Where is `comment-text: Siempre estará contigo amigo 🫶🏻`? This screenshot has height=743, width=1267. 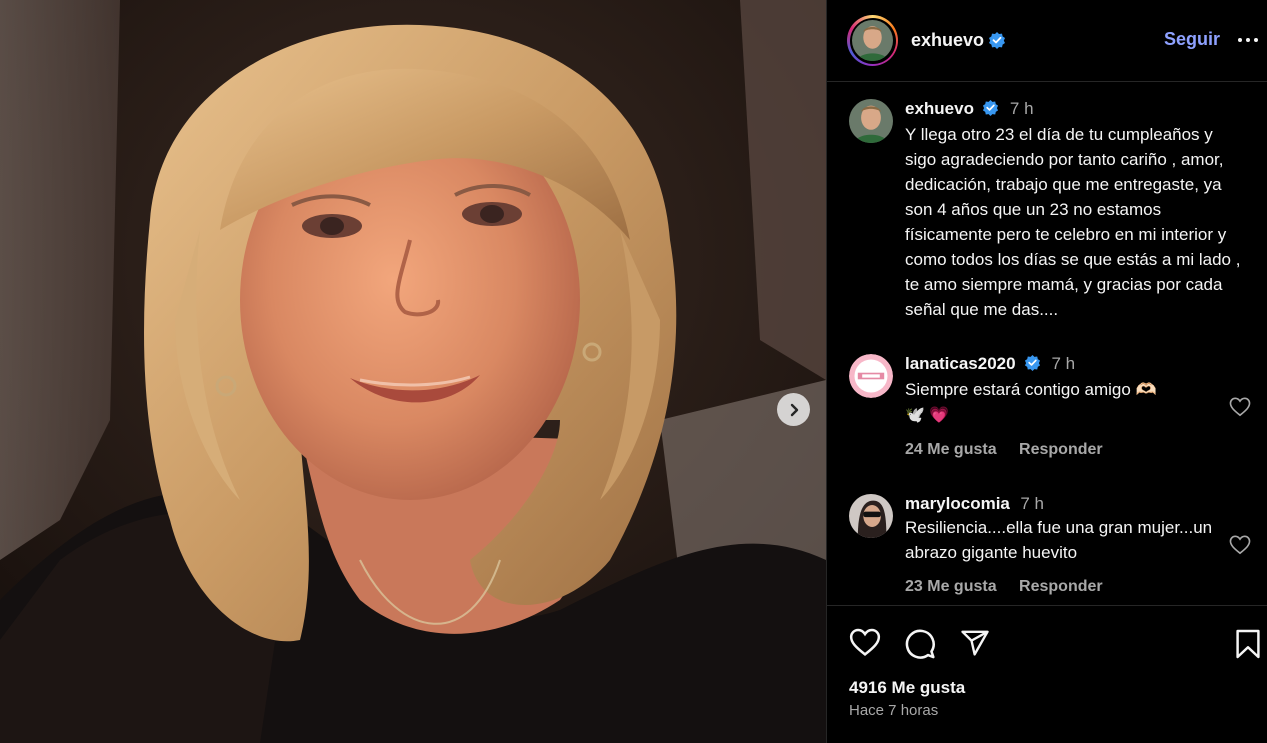 comment-text: Siempre estará contigo amigo 🫶🏻 is located at coordinates (1031, 389).